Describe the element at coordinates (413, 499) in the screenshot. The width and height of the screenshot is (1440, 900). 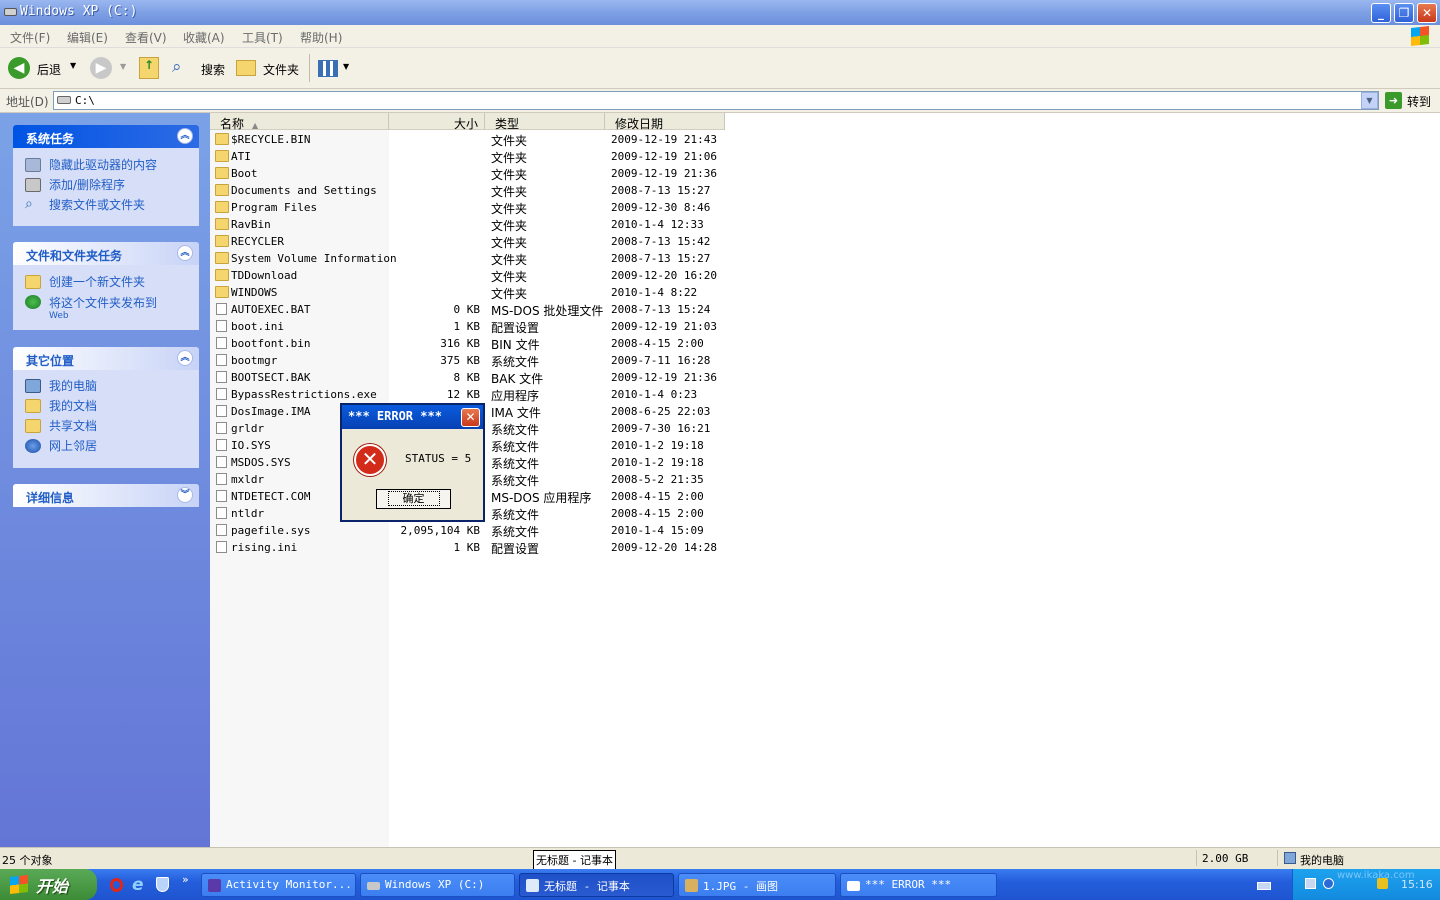
I see `ok-button: 确定` at that location.